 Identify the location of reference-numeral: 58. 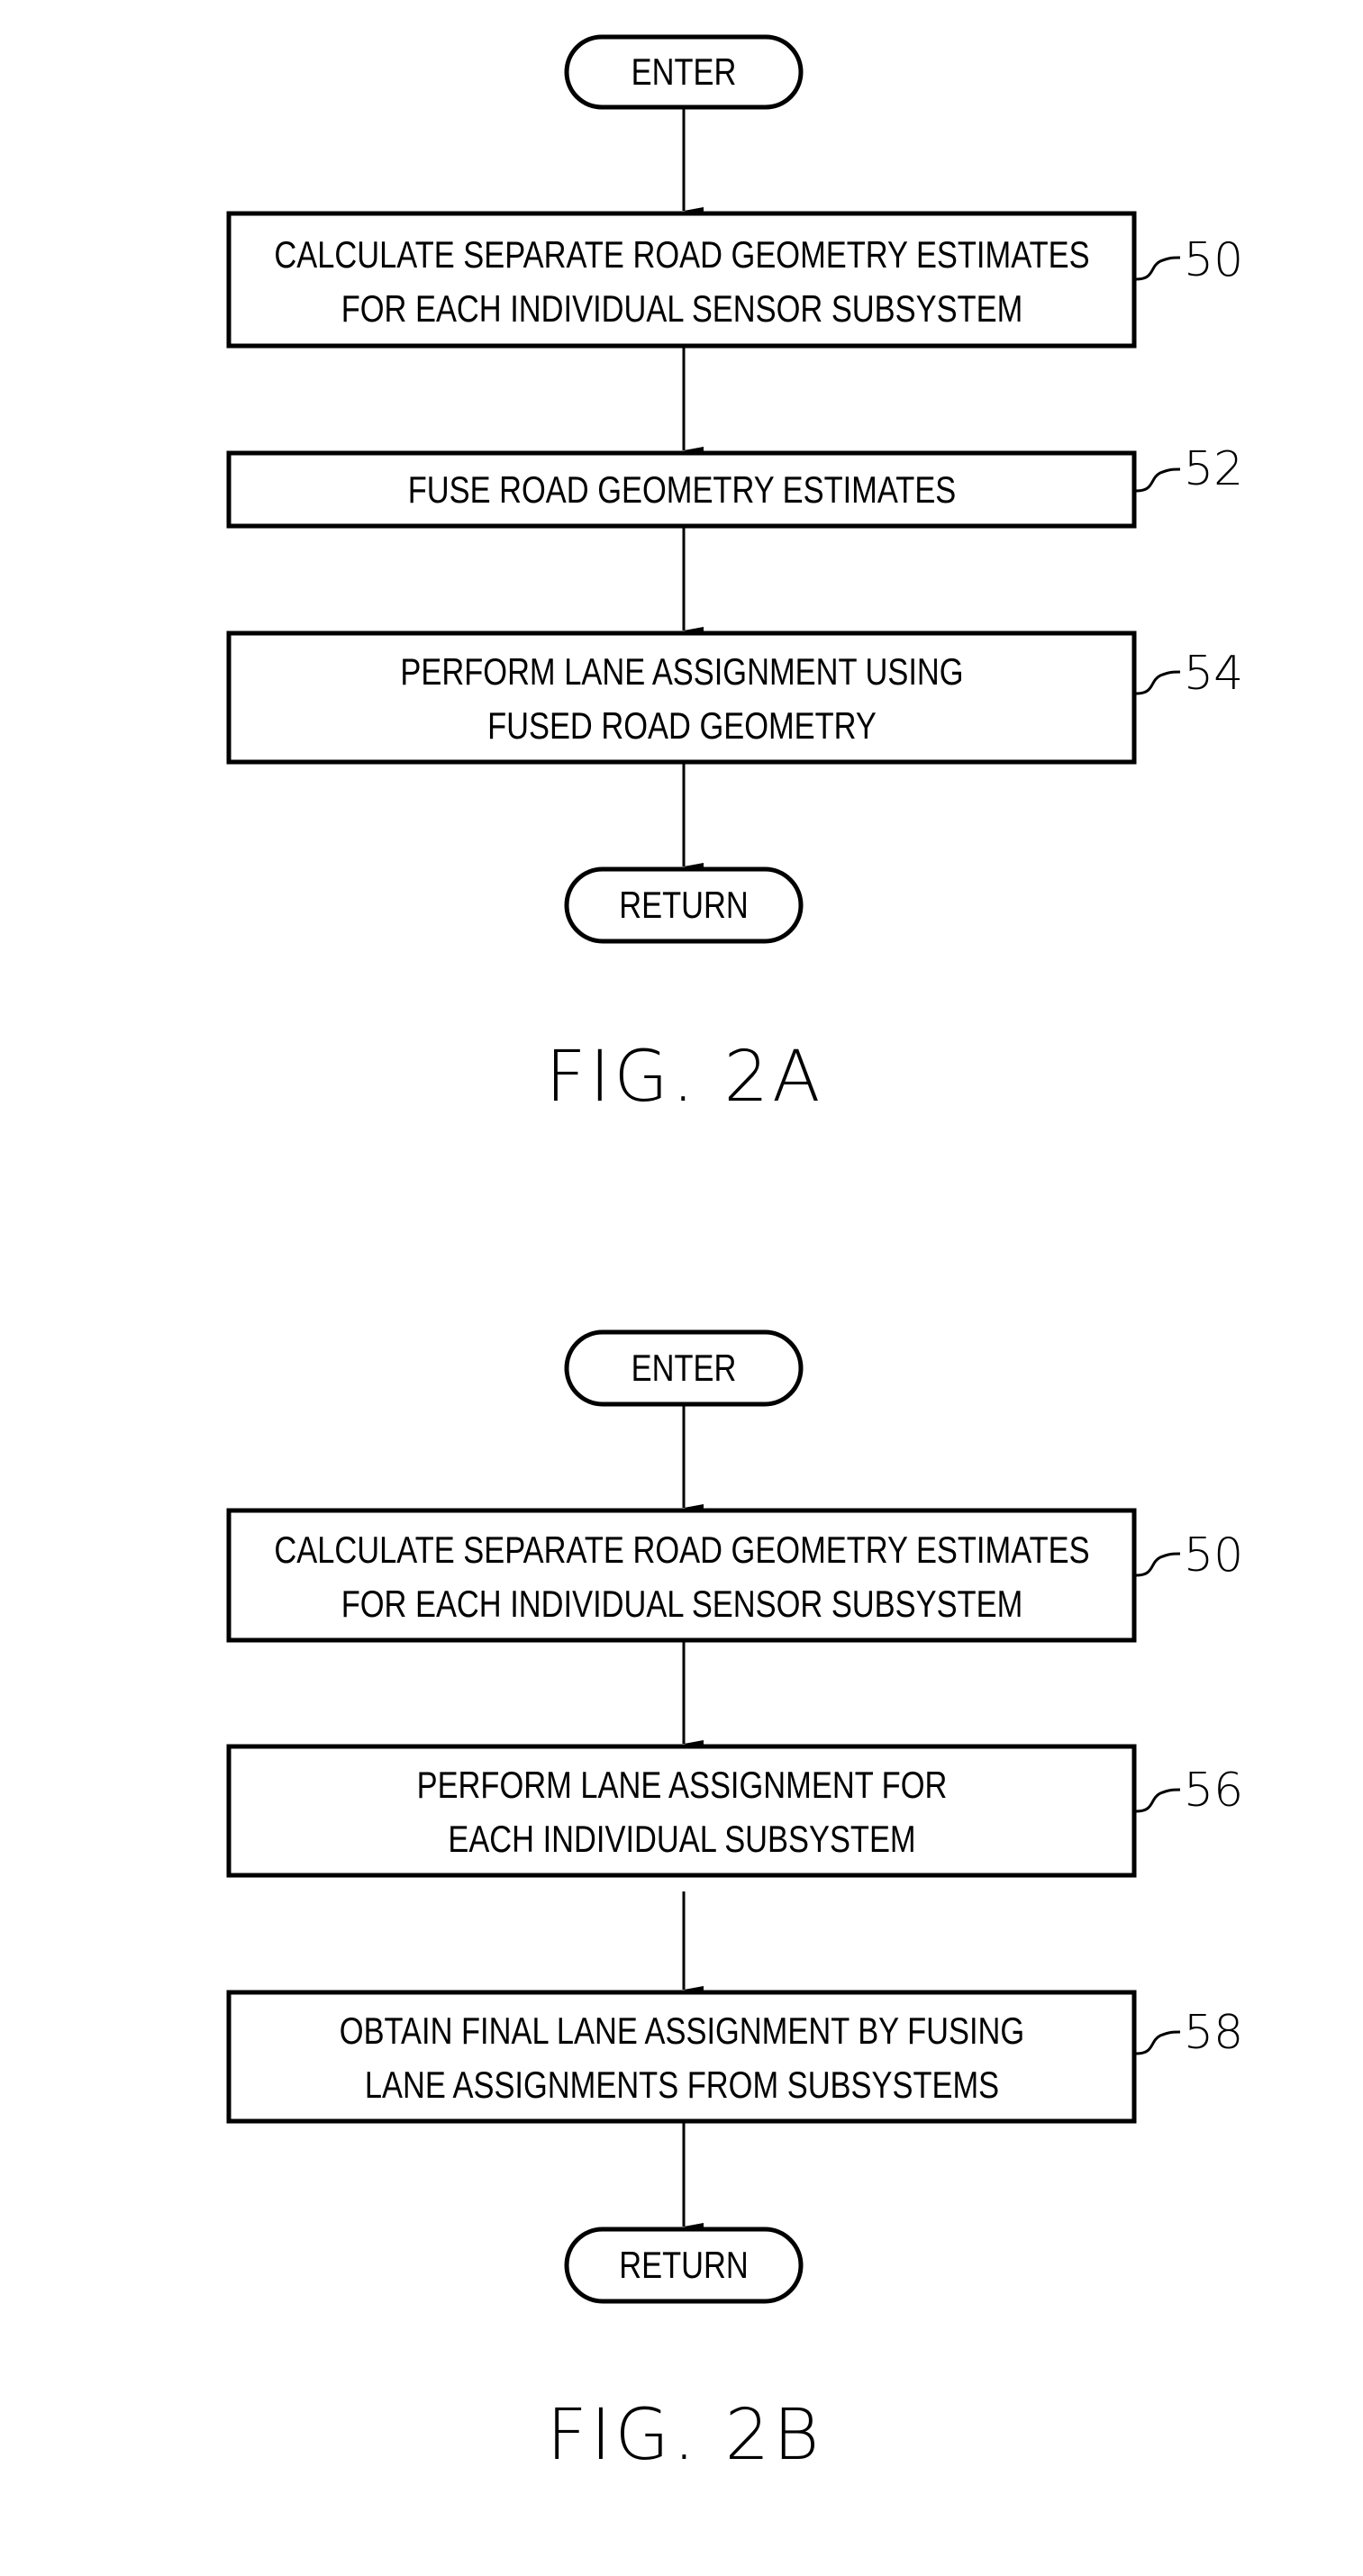
(1213, 2033).